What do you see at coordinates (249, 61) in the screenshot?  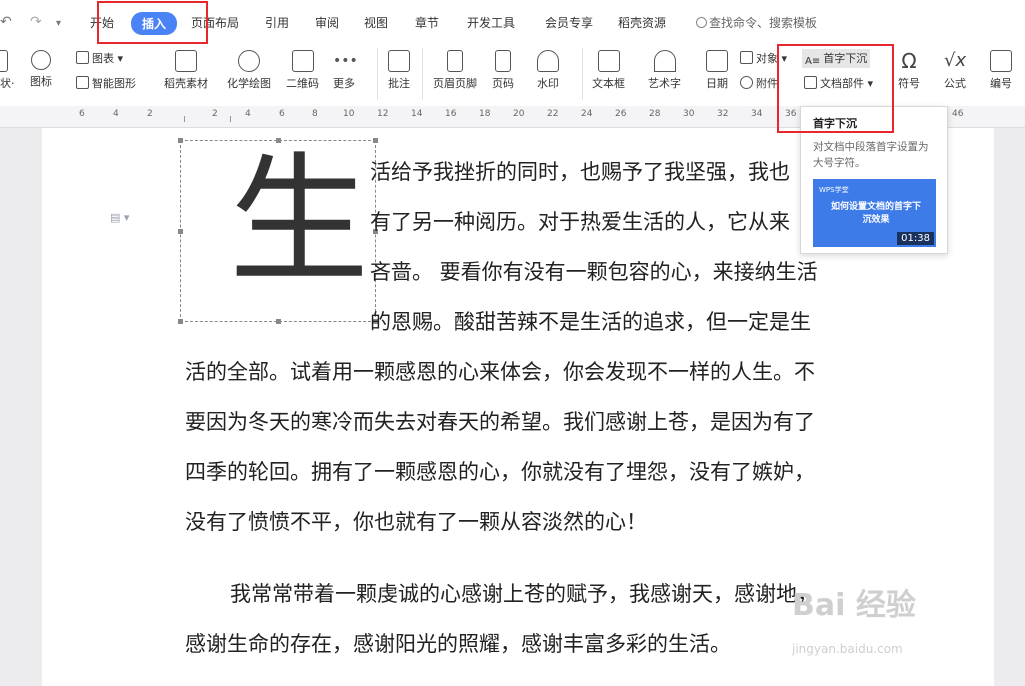 I see `chemistry-icon` at bounding box center [249, 61].